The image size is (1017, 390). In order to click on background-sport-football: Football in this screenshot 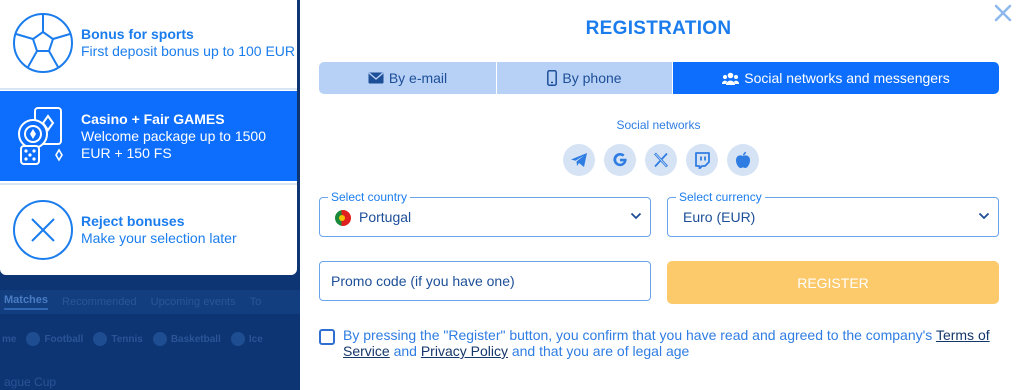, I will do `click(54, 339)`.